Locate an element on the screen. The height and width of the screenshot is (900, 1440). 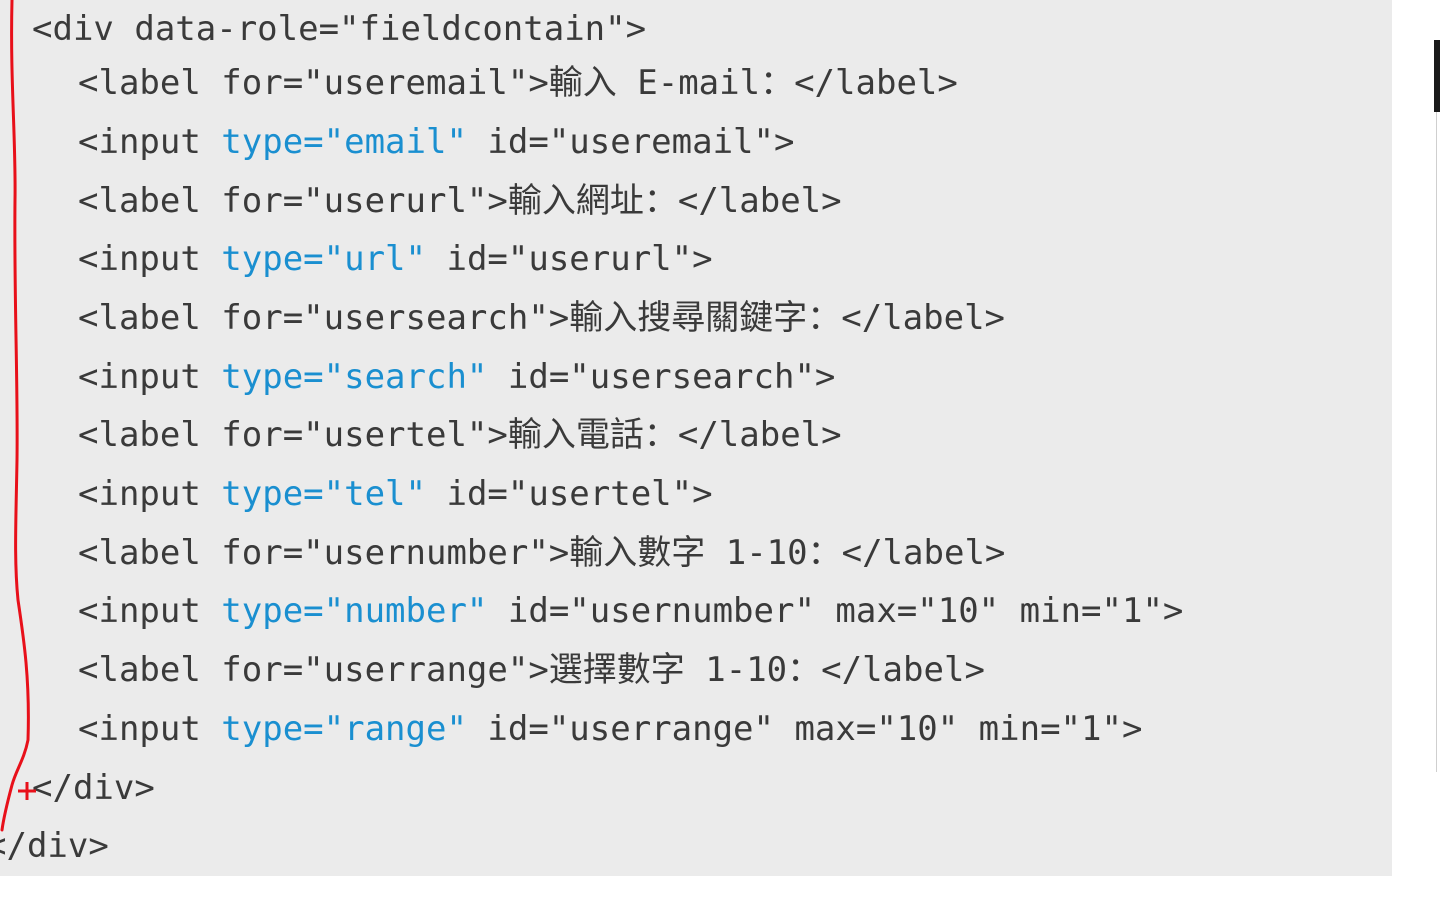
code-line: <label for="userurl">輸入網址：</label> is located at coordinates (460, 201).